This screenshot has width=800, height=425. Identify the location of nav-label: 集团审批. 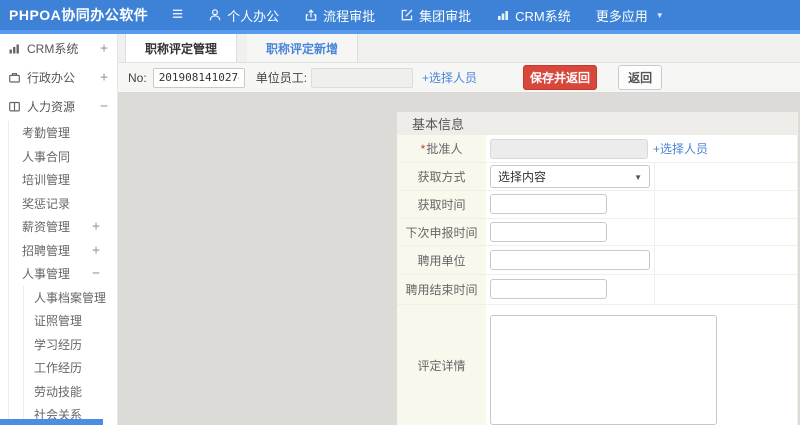
(445, 16).